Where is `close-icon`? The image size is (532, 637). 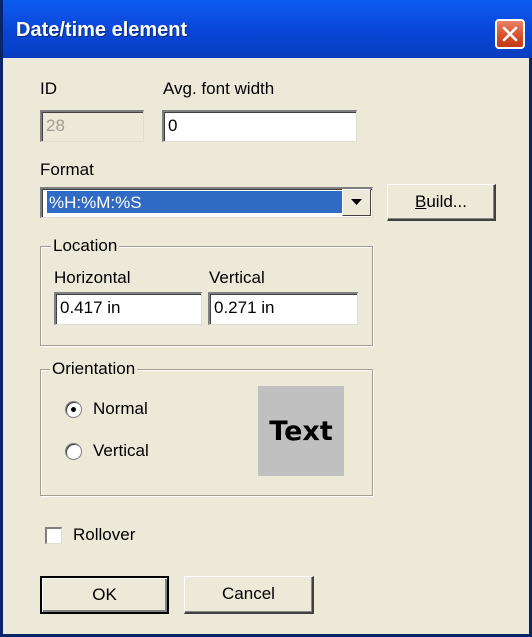 close-icon is located at coordinates (510, 34).